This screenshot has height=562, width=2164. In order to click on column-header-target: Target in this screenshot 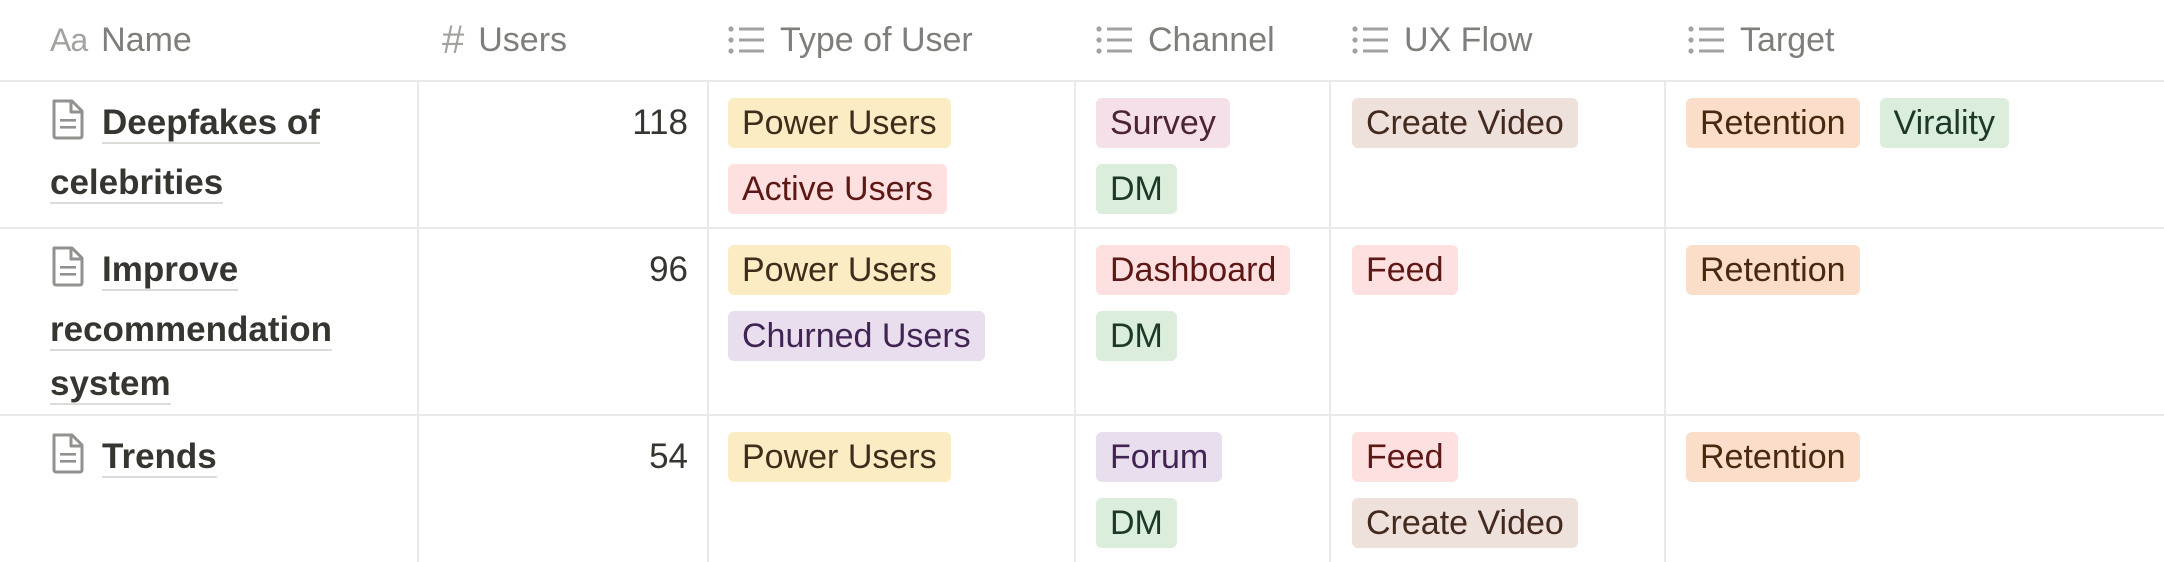, I will do `click(1761, 40)`.